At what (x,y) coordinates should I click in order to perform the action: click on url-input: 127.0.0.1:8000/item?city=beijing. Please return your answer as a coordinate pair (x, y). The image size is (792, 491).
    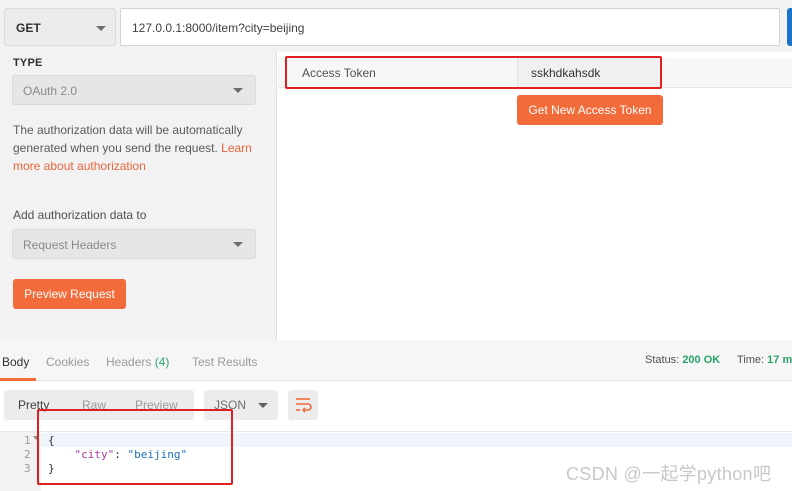
    Looking at the image, I should click on (450, 27).